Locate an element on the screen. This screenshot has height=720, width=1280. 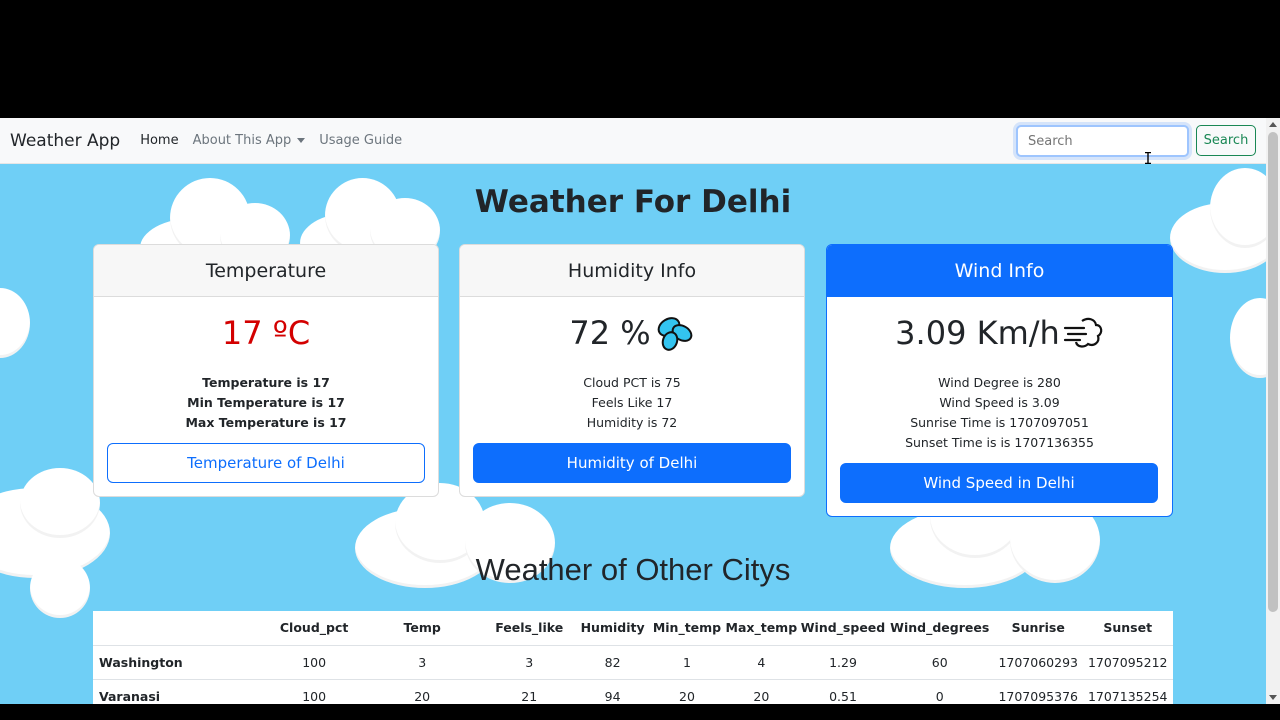
page-scrollbar is located at coordinates (1273, 411).